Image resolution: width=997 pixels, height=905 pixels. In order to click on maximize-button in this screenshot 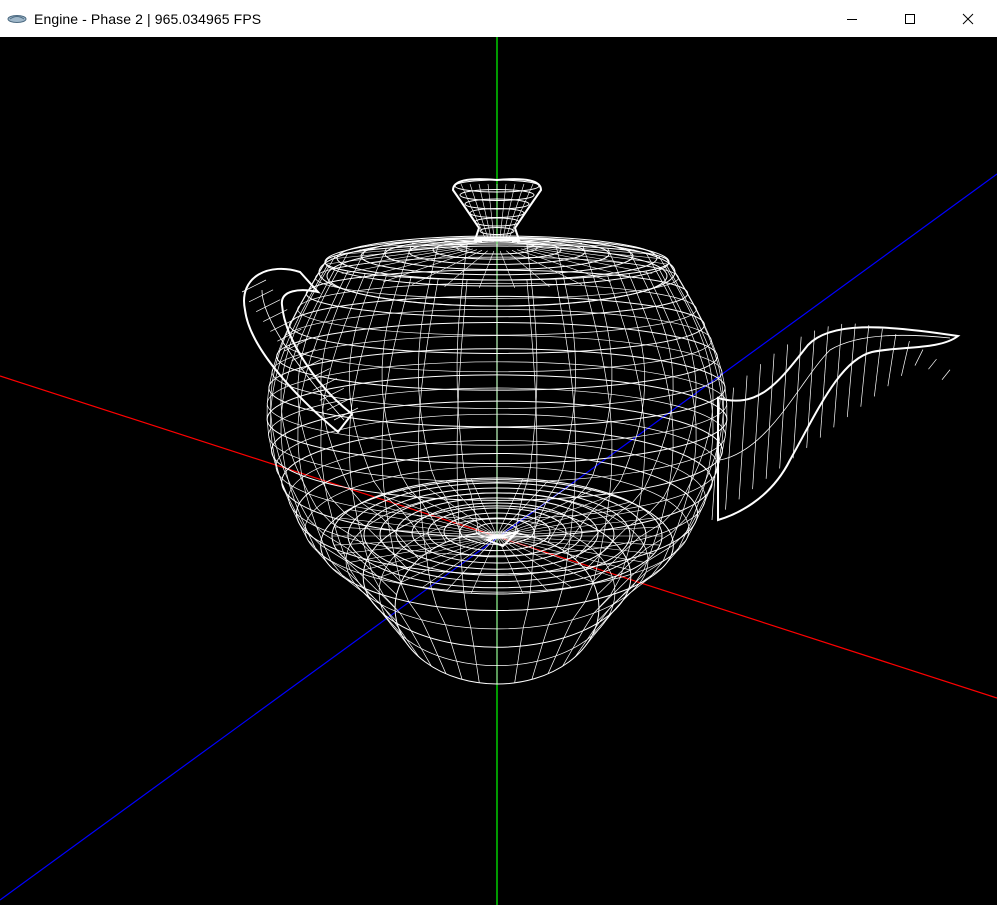, I will do `click(910, 18)`.